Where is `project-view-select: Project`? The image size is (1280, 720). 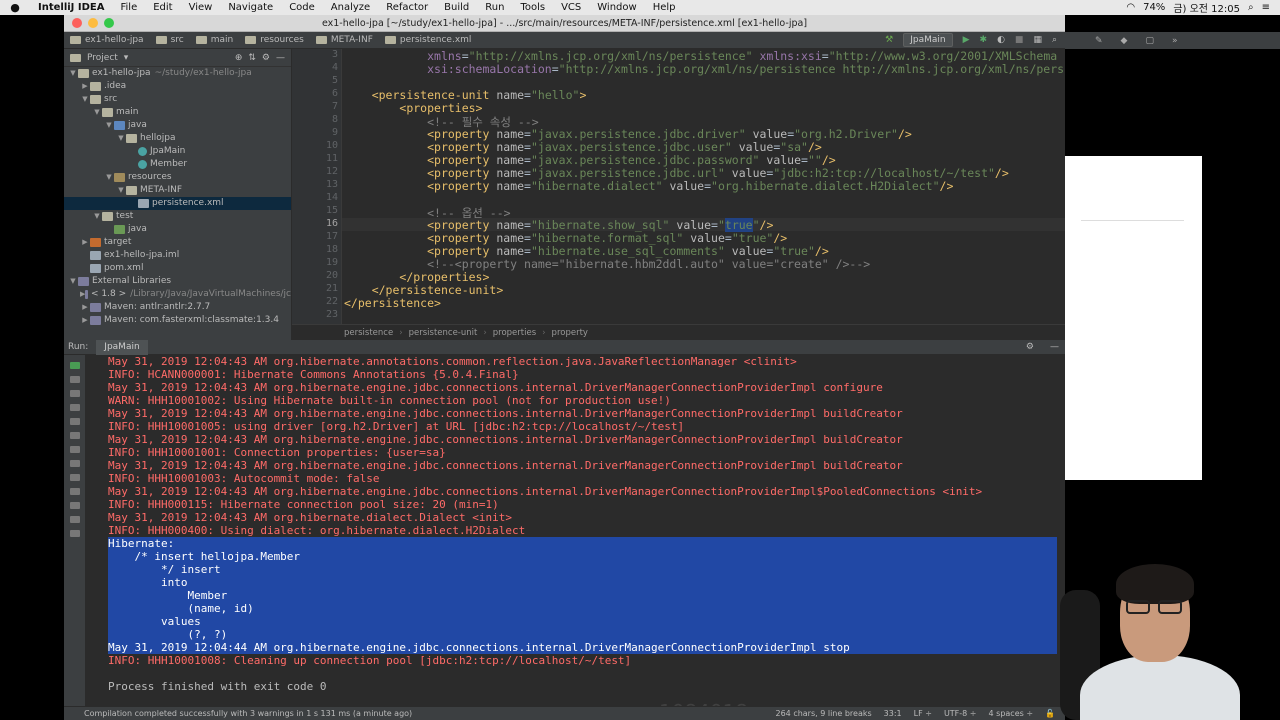 project-view-select: Project is located at coordinates (102, 58).